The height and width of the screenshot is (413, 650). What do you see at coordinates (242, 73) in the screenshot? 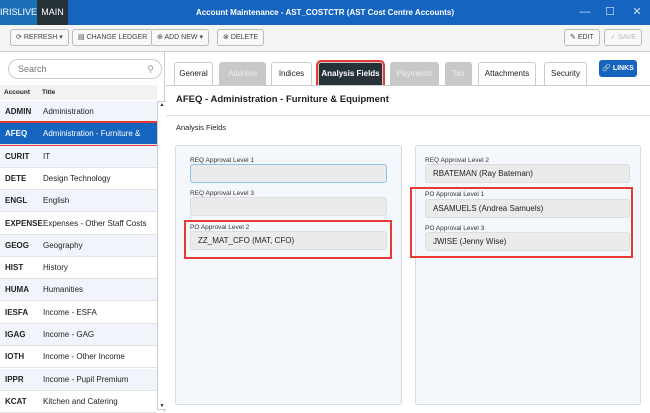
I see `tab-address: Address` at bounding box center [242, 73].